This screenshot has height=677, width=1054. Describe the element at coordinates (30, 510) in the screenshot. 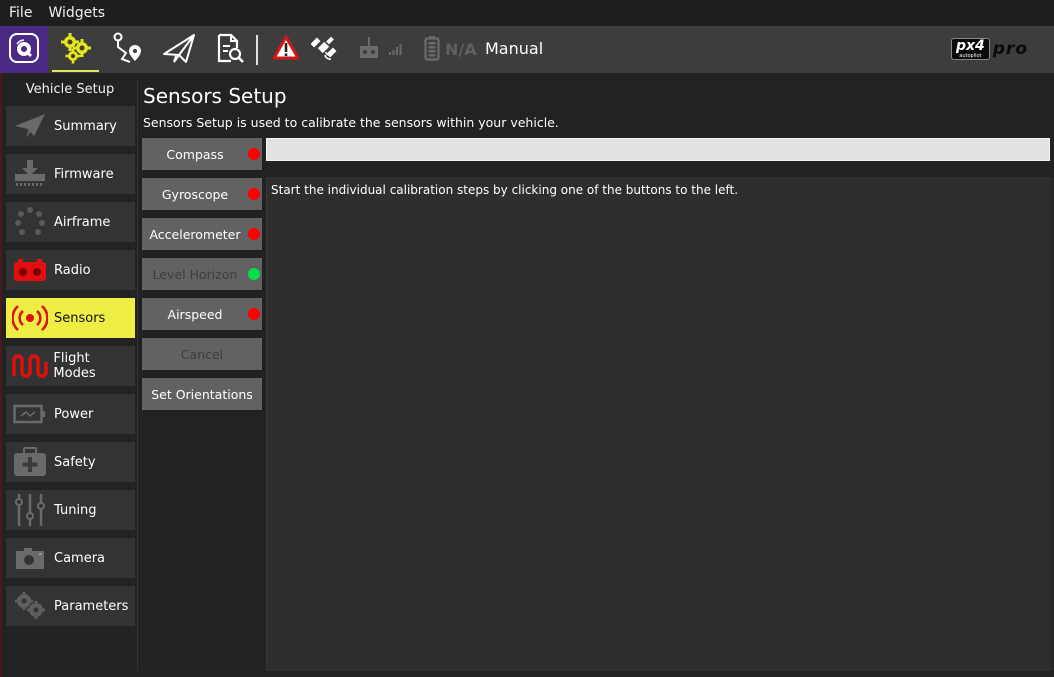

I see `sliders-icon` at that location.